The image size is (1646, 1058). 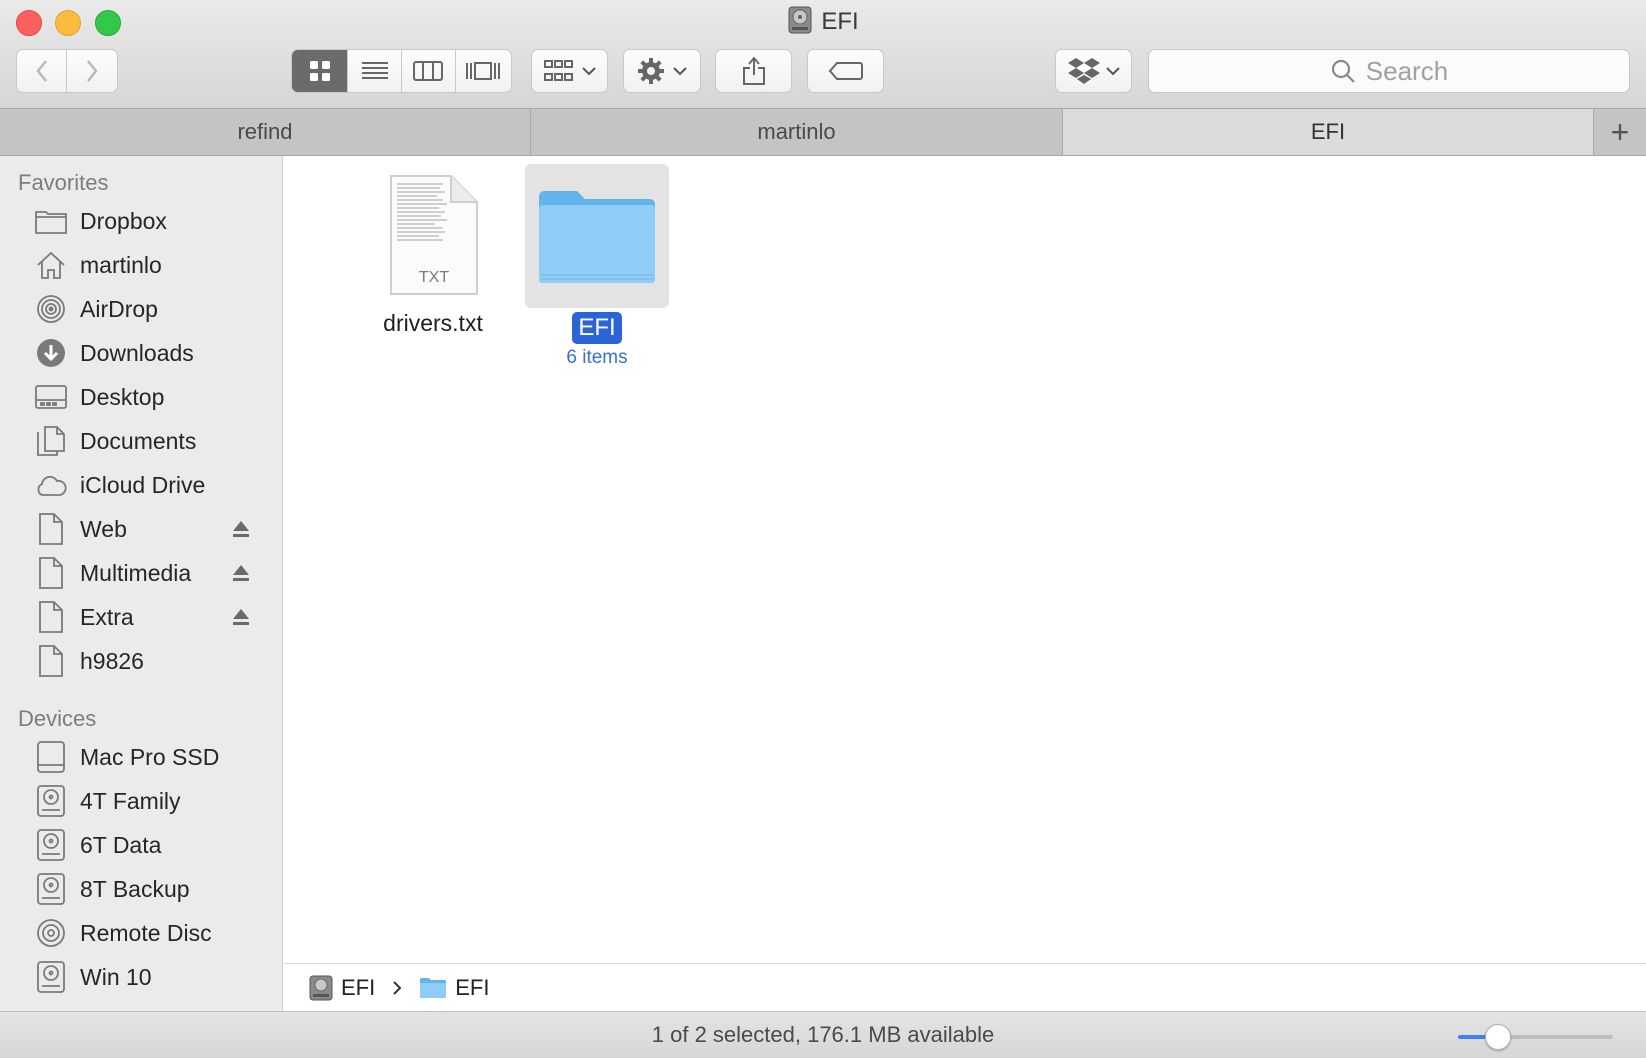 I want to click on dropbox-icon, so click(x=1083, y=71).